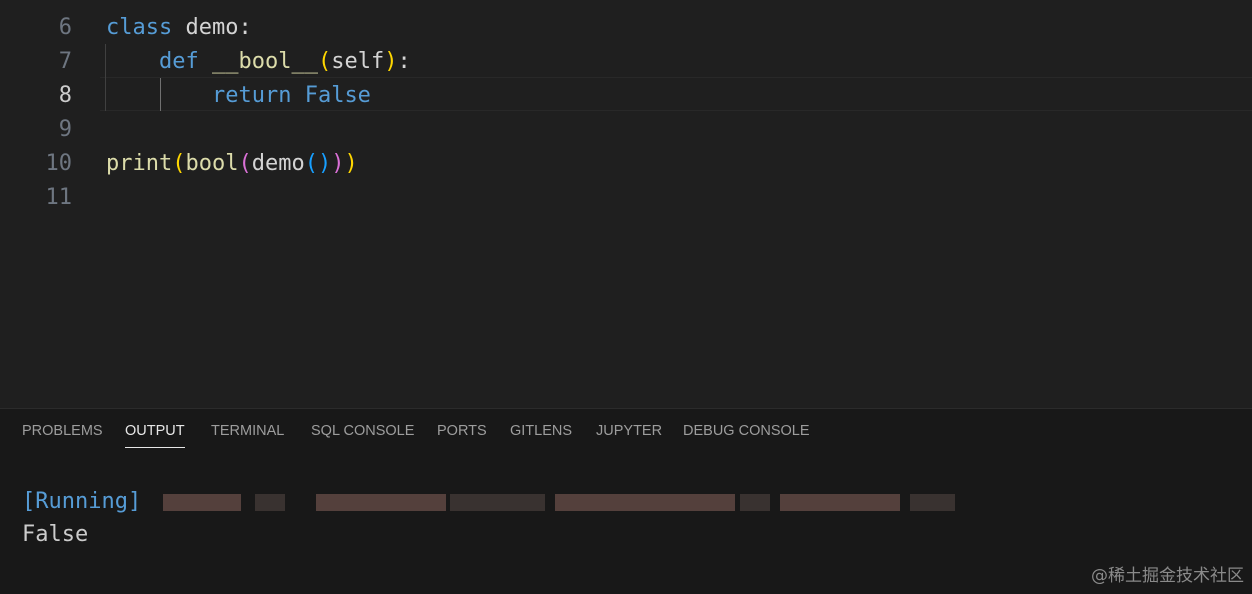  I want to click on code-text: class demo:, so click(179, 28).